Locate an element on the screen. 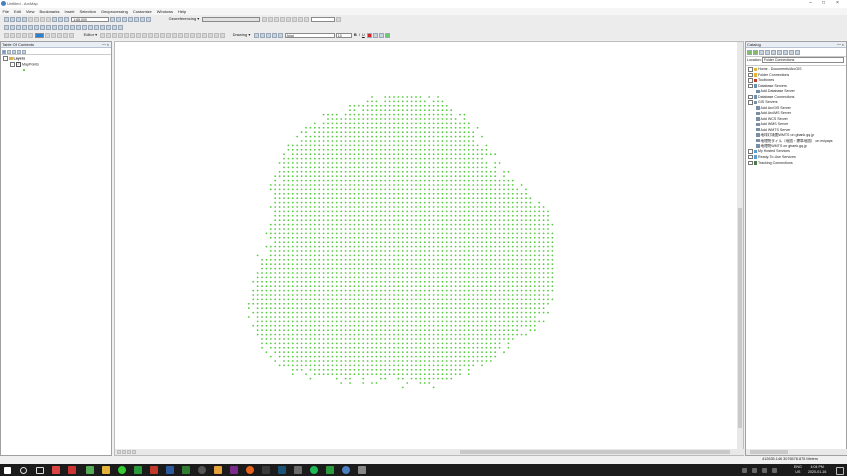 The image size is (847, 476). search-icon is located at coordinates (23, 470).